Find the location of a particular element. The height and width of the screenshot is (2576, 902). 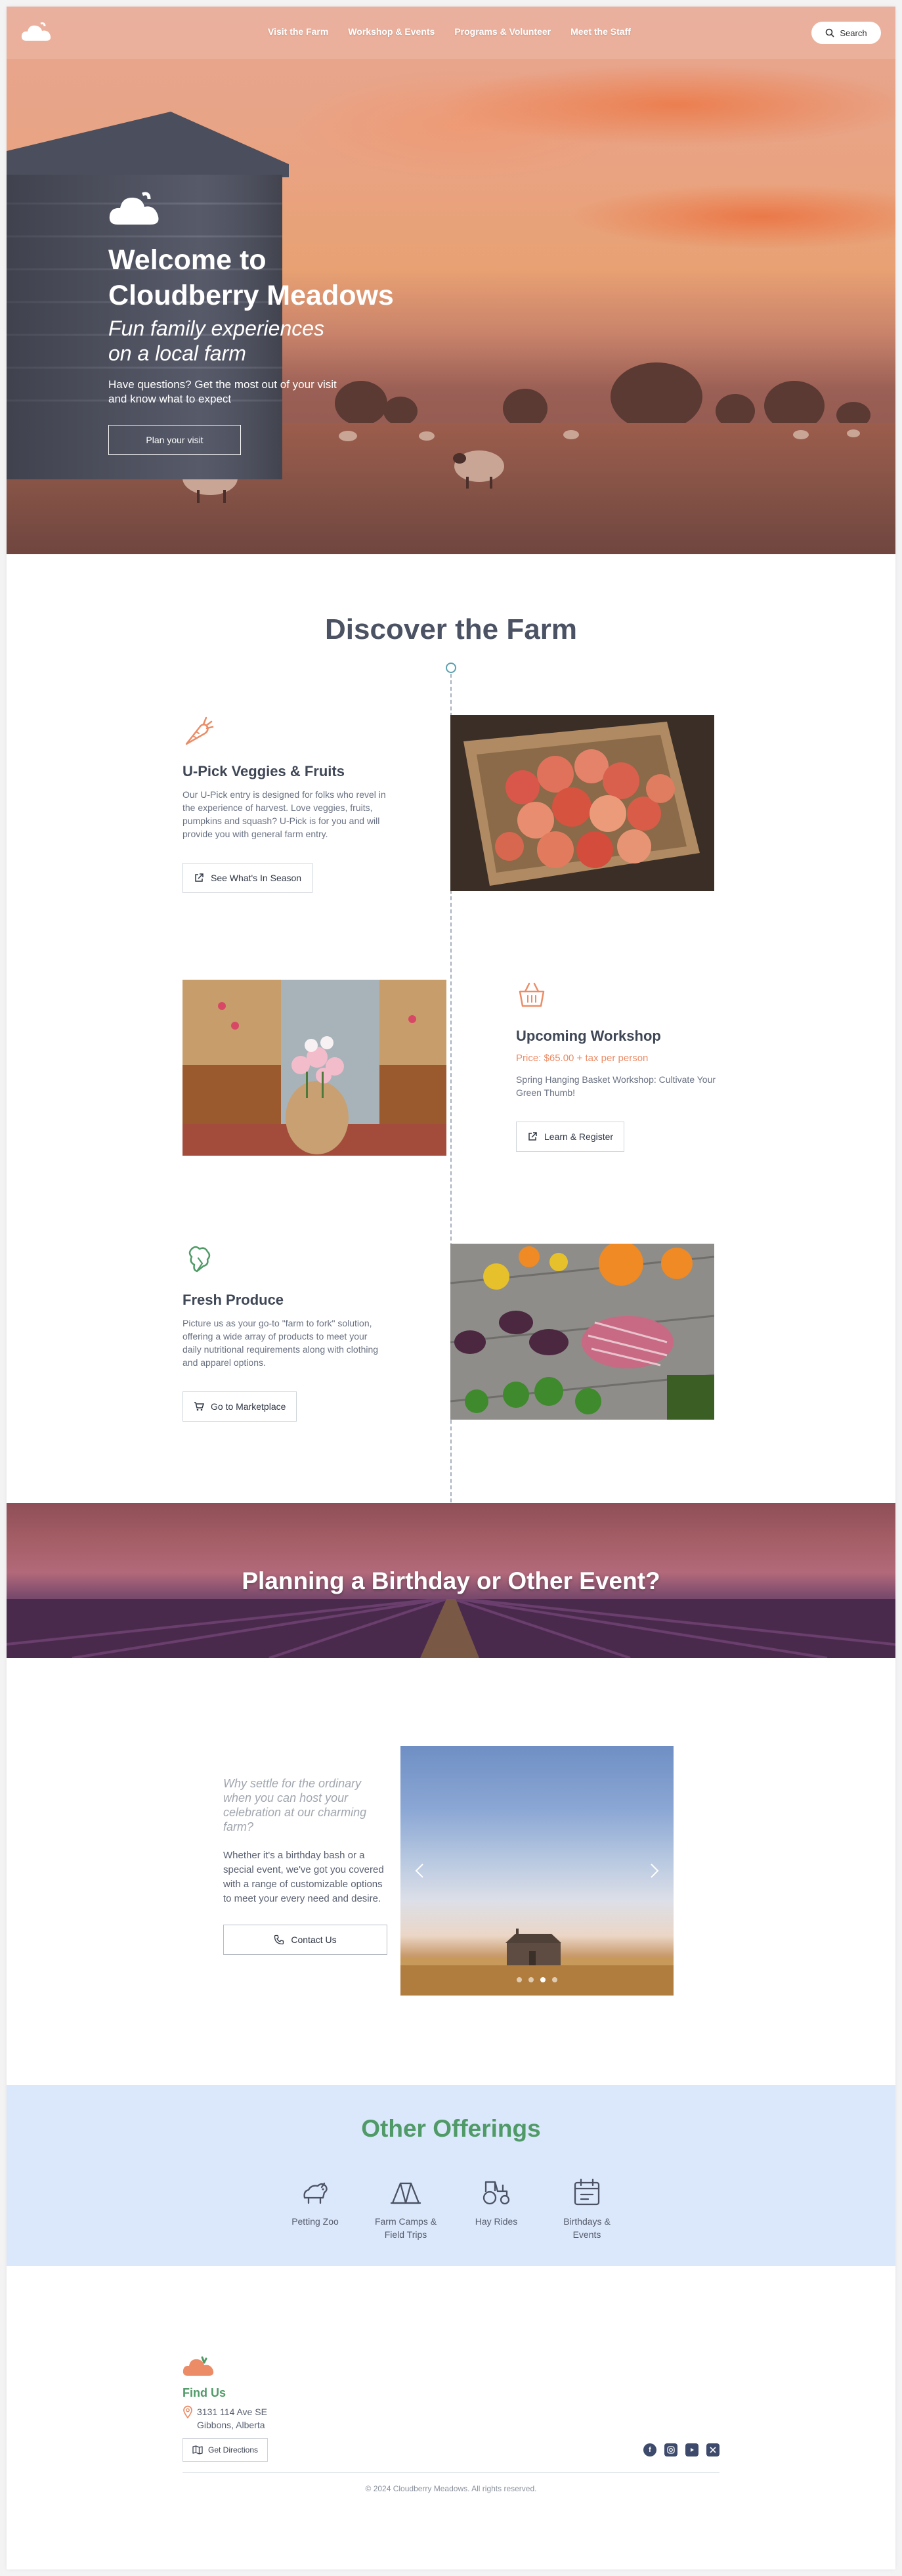

broccoli-icon is located at coordinates (199, 1260).